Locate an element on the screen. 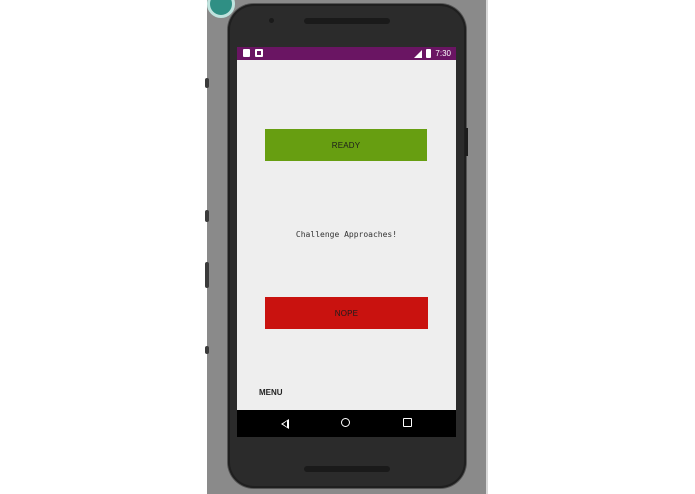 The image size is (695, 494). sd-card-icon is located at coordinates (246, 53).